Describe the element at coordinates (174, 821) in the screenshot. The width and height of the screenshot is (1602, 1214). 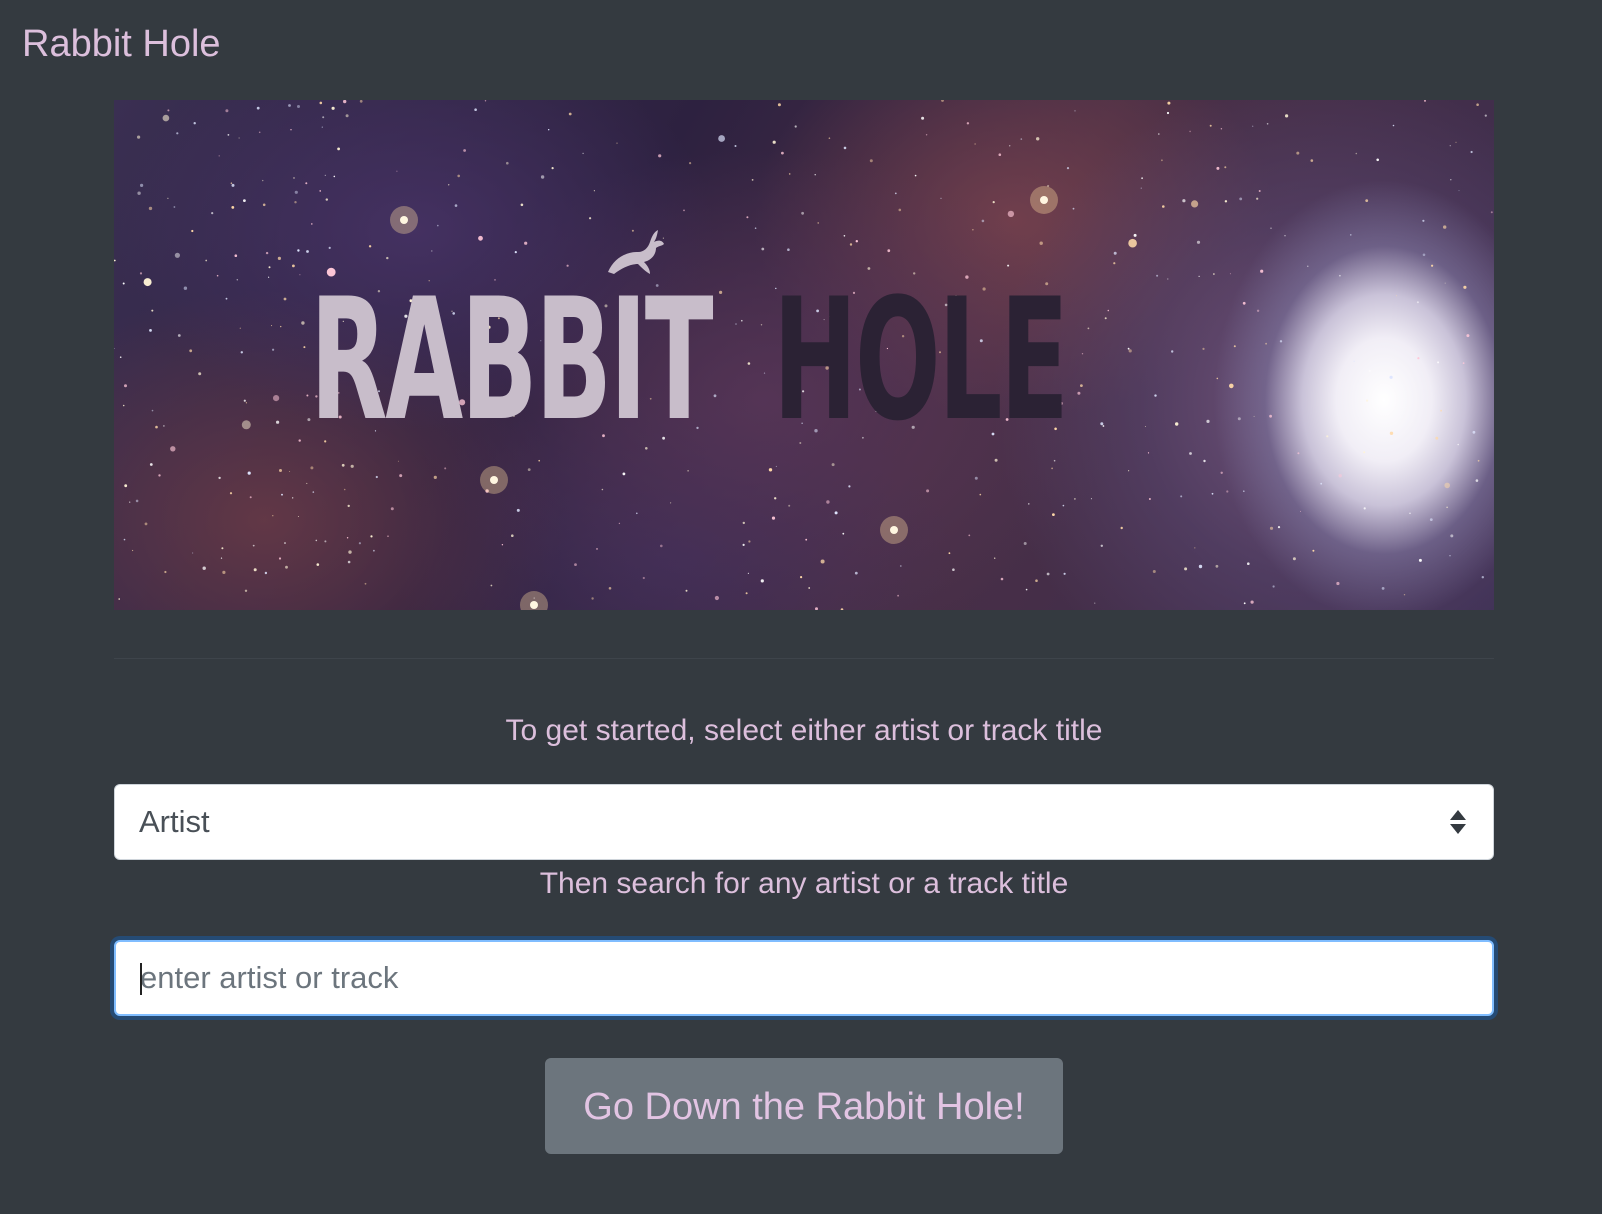
I see `select-value: Artist` at that location.